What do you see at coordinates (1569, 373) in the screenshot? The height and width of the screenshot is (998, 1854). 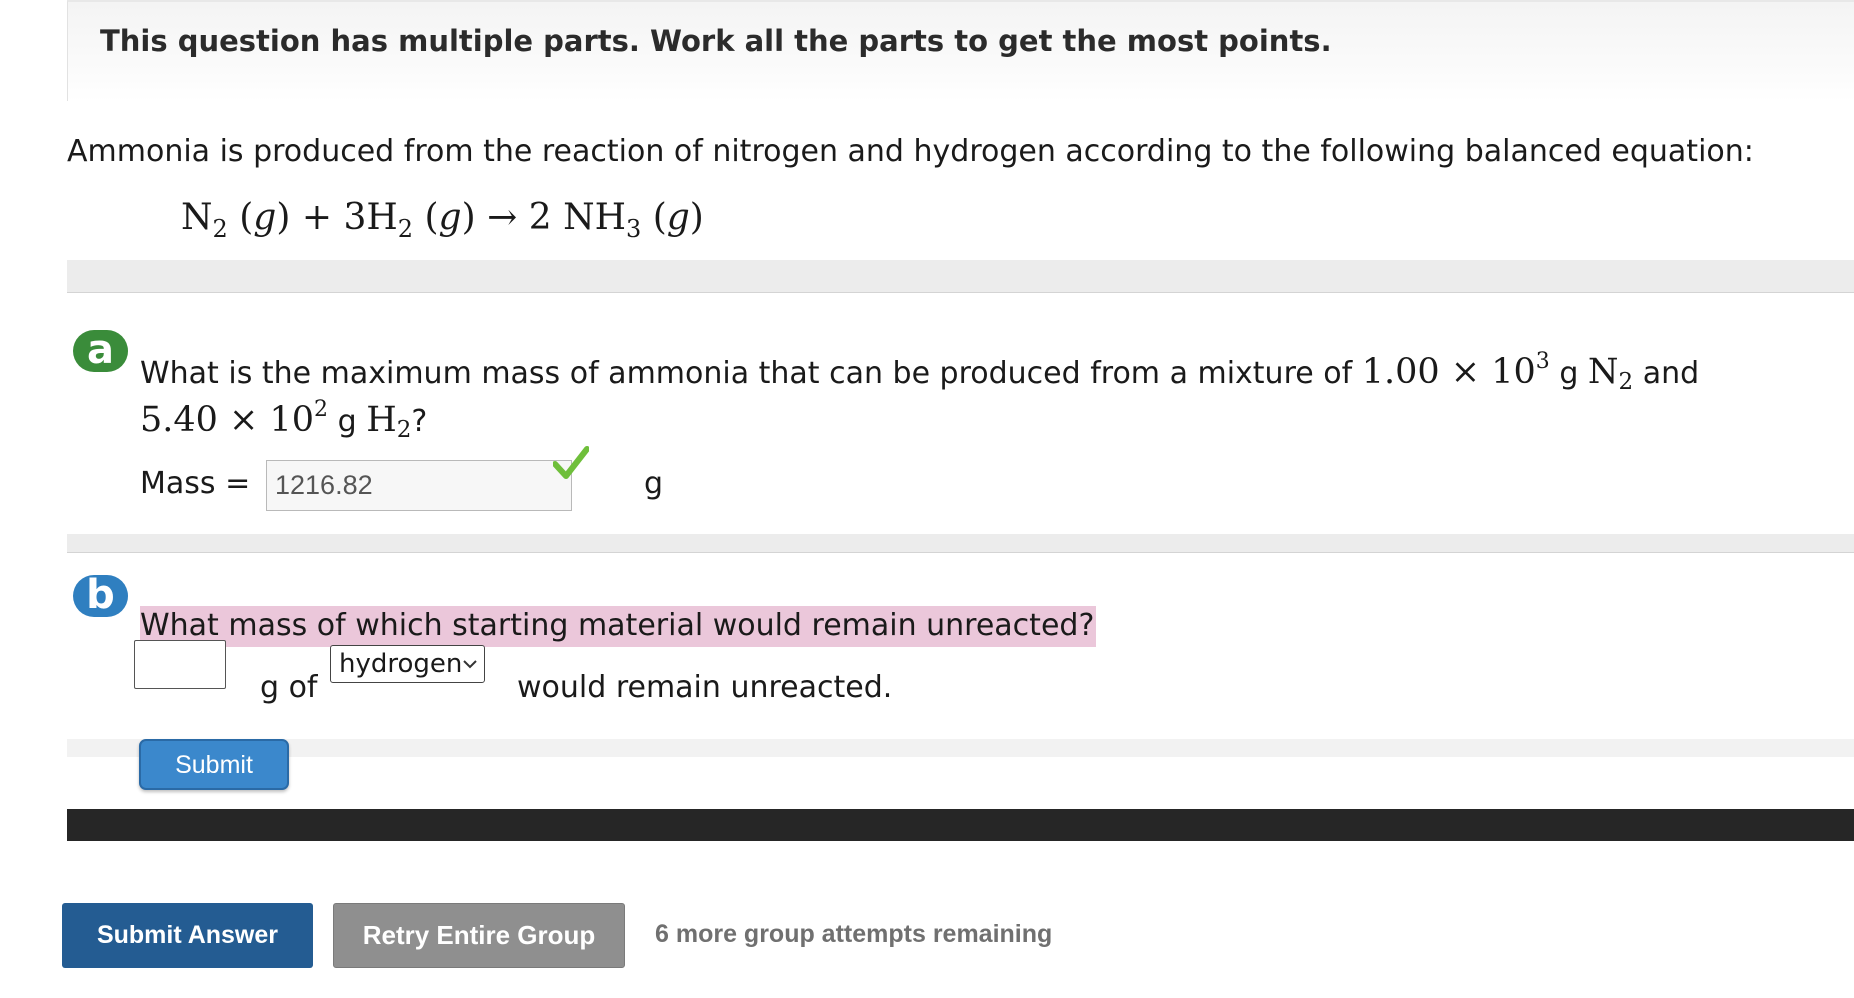 I see `n2-unit: g` at bounding box center [1569, 373].